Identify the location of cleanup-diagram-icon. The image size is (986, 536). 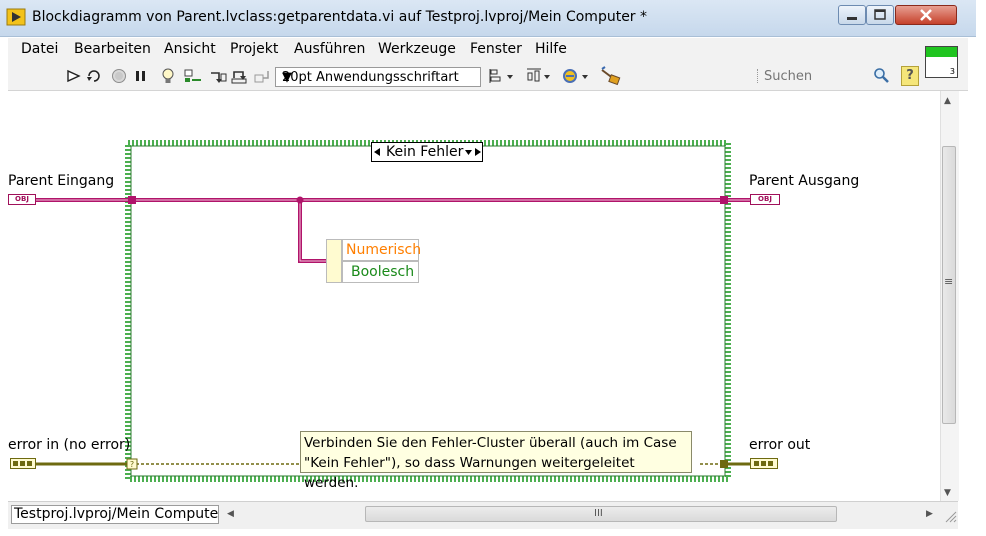
(610, 76).